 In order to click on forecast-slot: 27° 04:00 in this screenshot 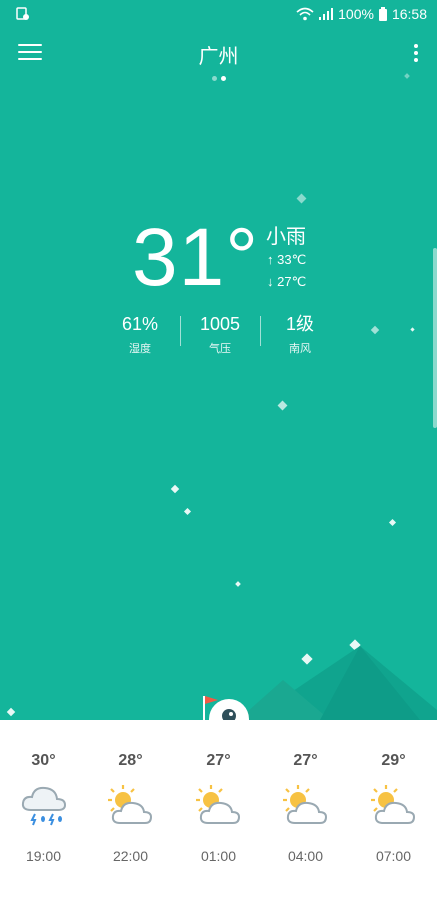, I will do `click(305, 792)`.